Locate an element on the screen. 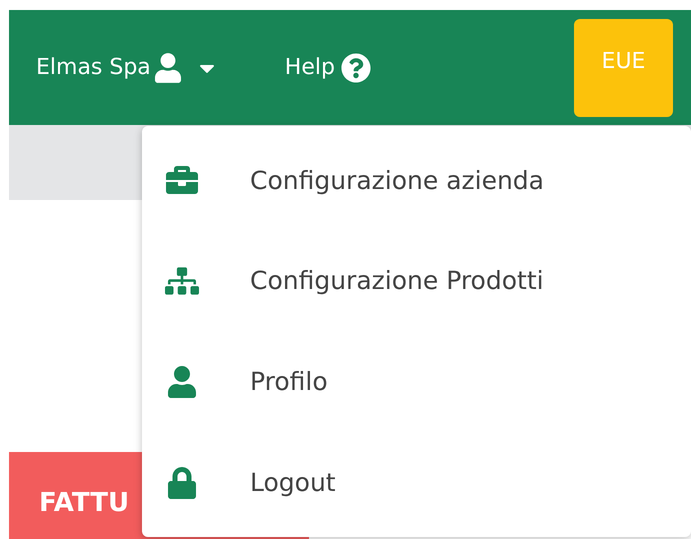  menu-item: Configurazione azienda is located at coordinates (416, 180).